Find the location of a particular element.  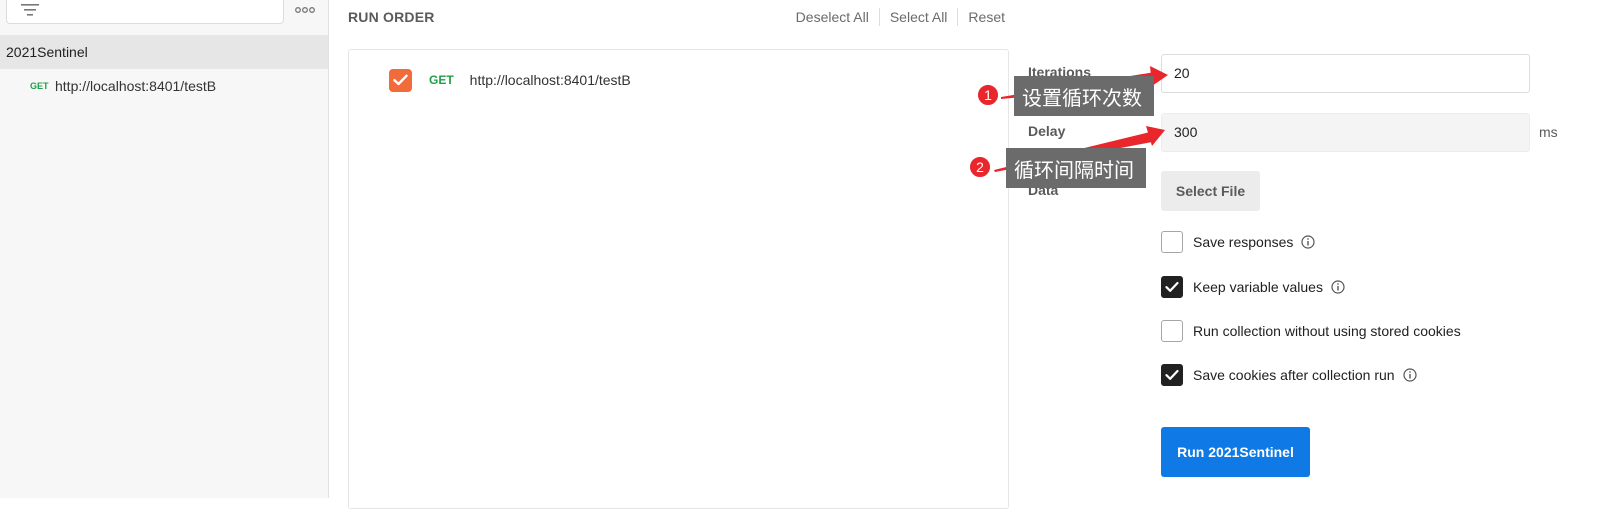

annotation-badge-2: 2 is located at coordinates (980, 167).